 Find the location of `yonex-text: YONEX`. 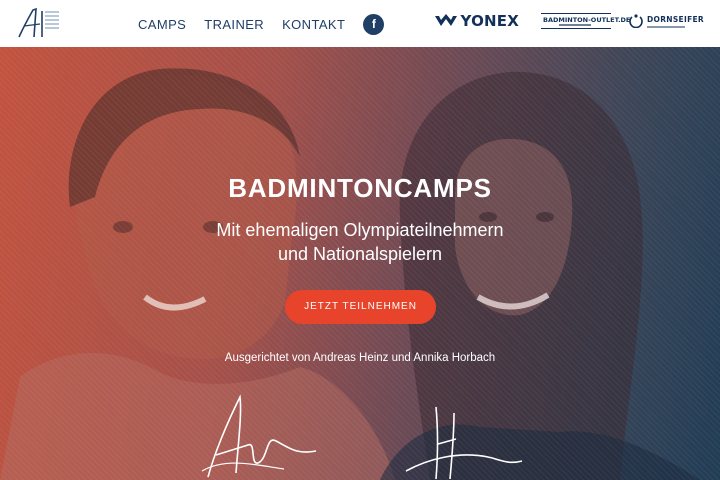

yonex-text: YONEX is located at coordinates (489, 21).